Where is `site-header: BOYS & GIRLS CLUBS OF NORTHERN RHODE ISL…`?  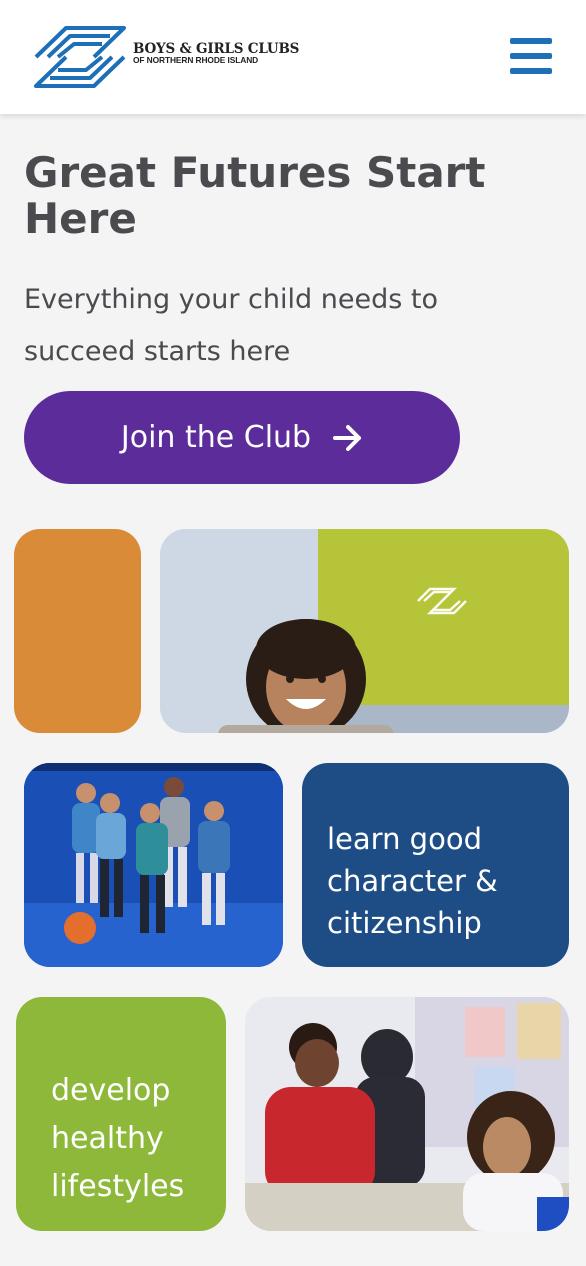 site-header: BOYS & GIRLS CLUBS OF NORTHERN RHODE ISL… is located at coordinates (293, 57).